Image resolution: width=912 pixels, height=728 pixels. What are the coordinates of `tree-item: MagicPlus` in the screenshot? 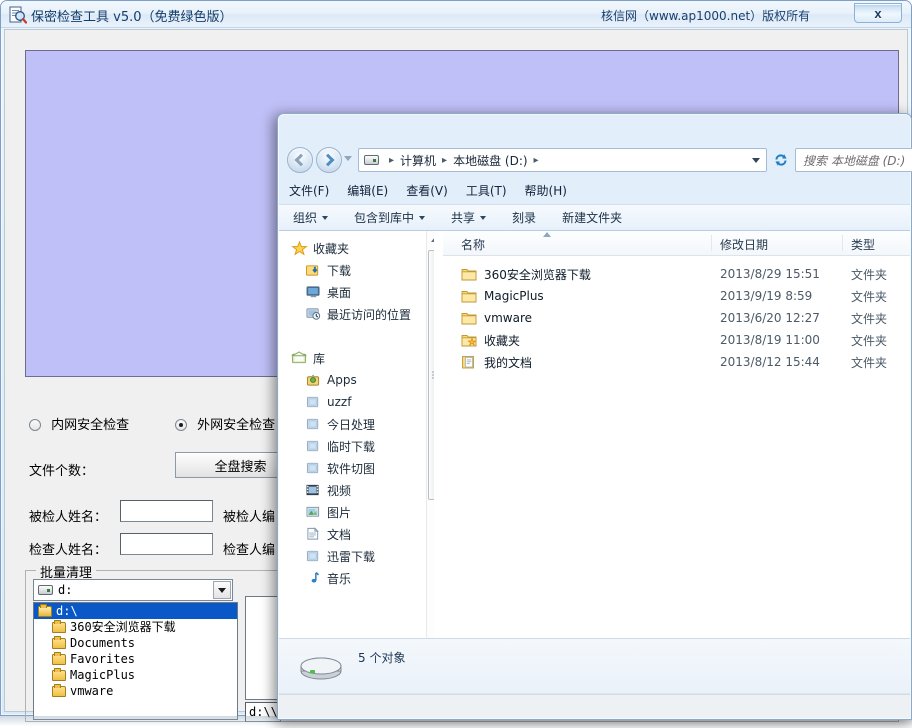 It's located at (135, 675).